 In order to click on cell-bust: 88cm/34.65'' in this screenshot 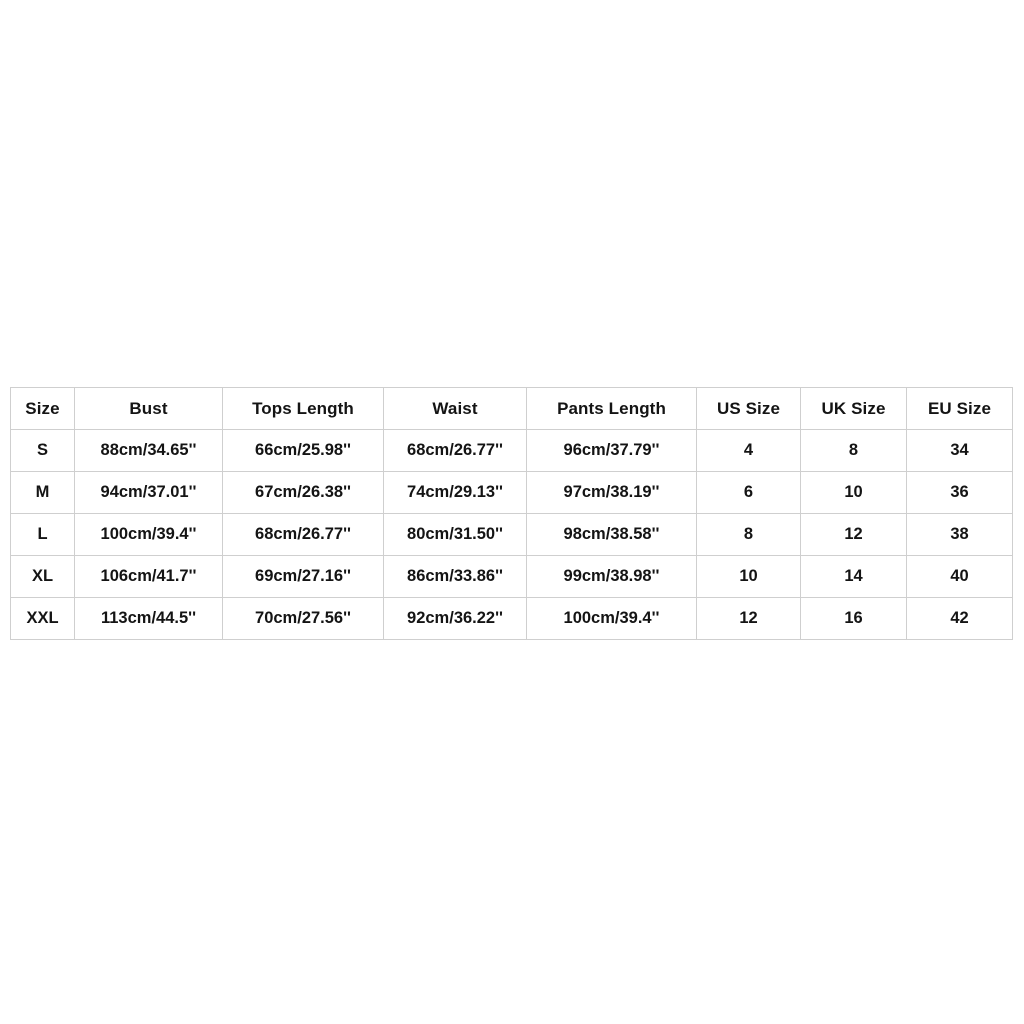, I will do `click(148, 450)`.